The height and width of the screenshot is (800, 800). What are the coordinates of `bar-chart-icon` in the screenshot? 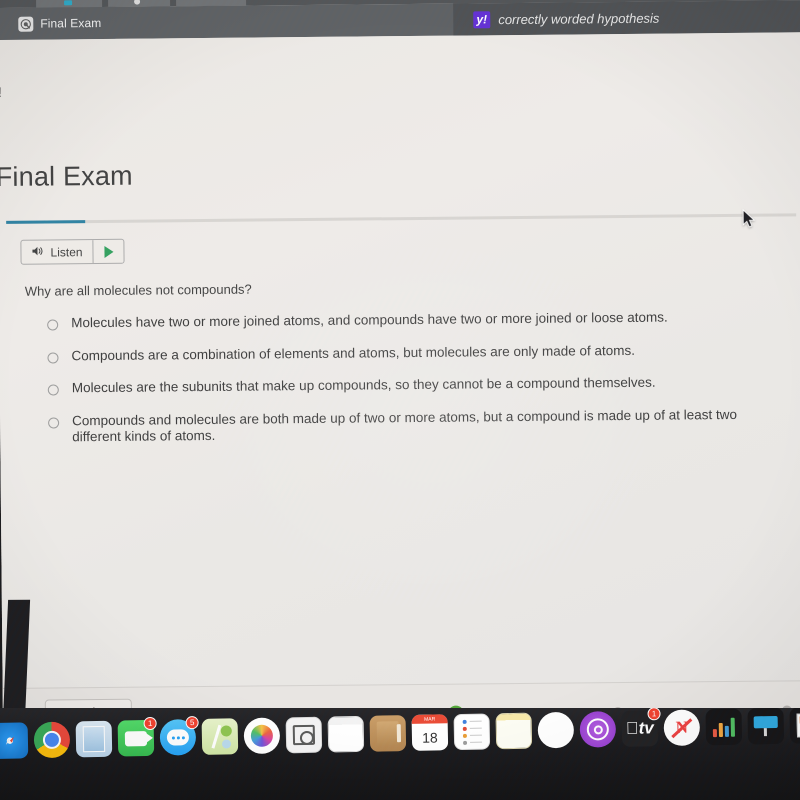 It's located at (724, 727).